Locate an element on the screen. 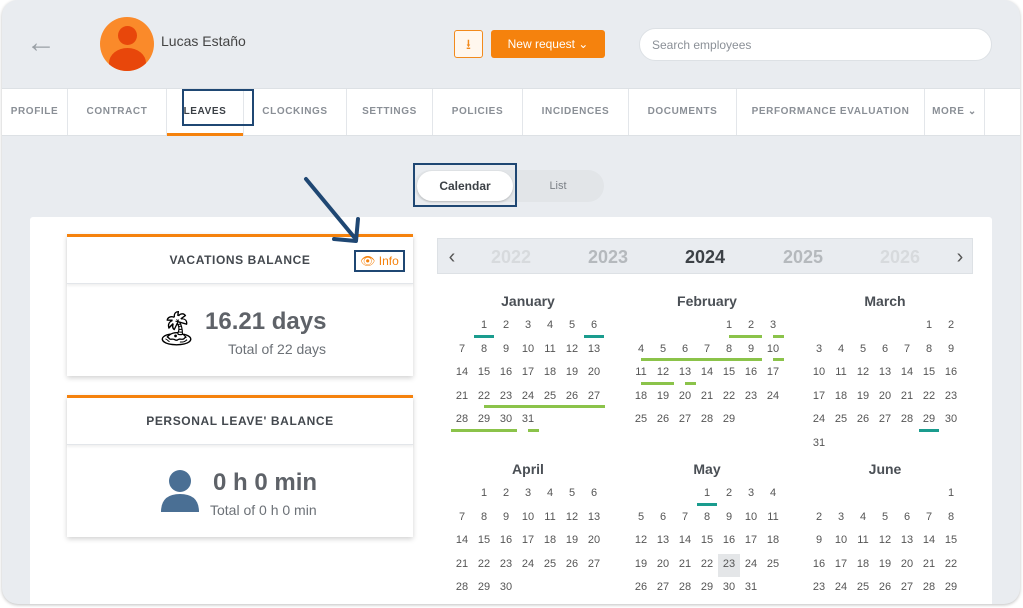 The width and height of the screenshot is (1023, 608). tab-documents: DOCUMENTS is located at coordinates (683, 112).